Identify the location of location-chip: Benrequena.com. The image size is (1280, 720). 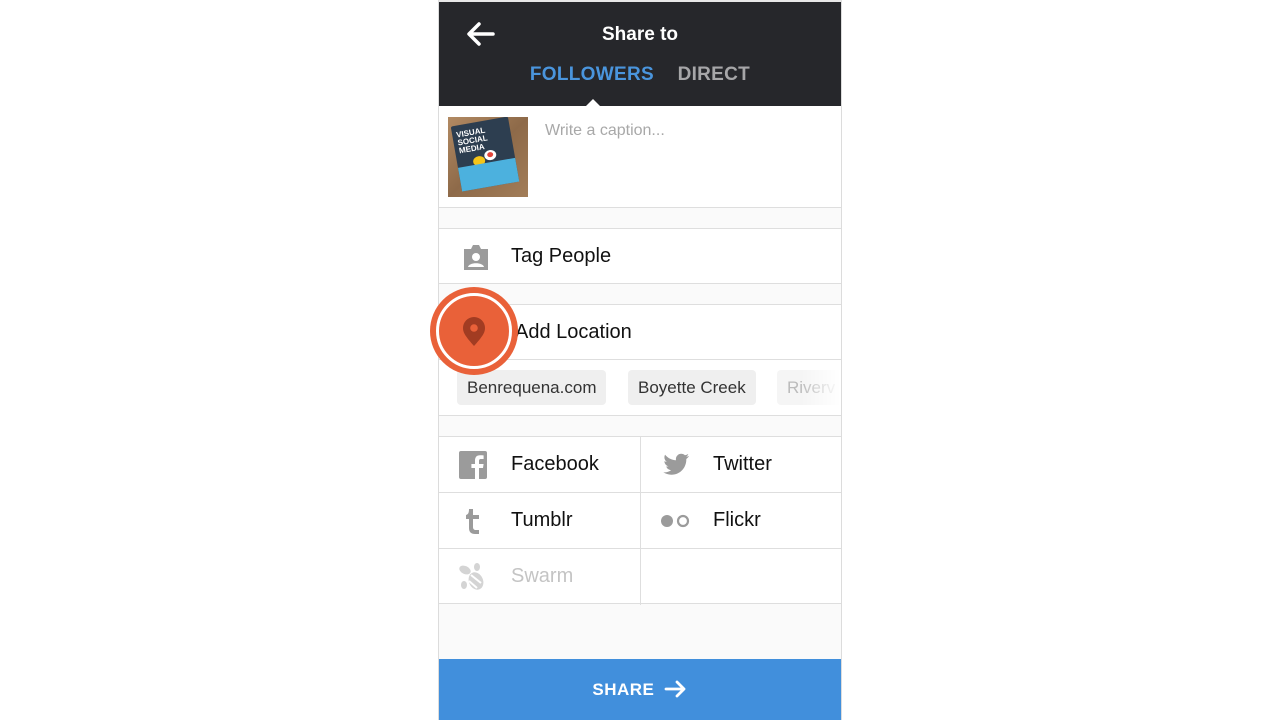
(532, 387).